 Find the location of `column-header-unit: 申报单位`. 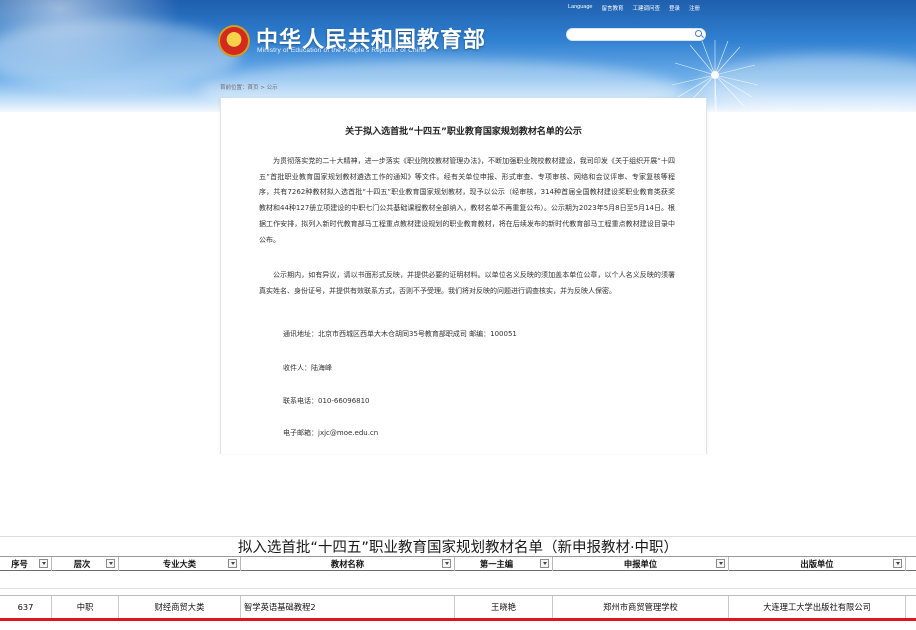

column-header-unit: 申报单位 is located at coordinates (641, 564).